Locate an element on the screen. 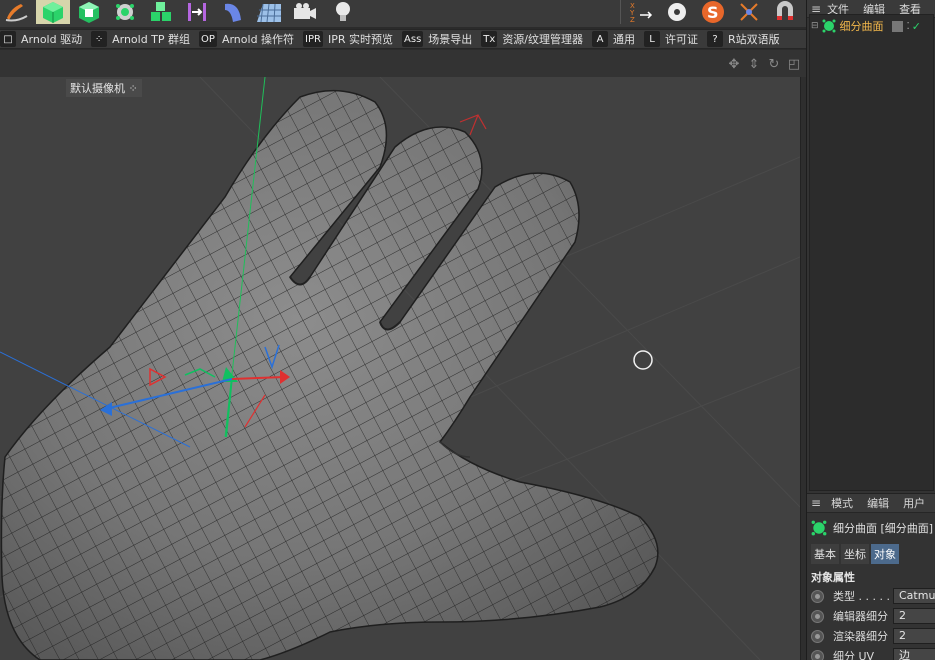  attribute-title: 细分曲面 [细分曲面] is located at coordinates (872, 528).